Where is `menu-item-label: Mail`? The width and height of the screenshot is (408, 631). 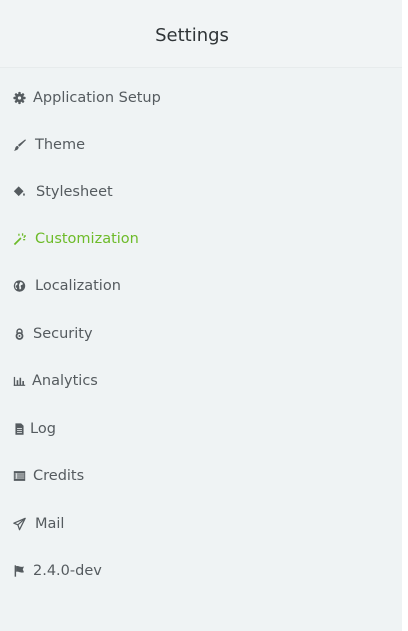 menu-item-label: Mail is located at coordinates (50, 524).